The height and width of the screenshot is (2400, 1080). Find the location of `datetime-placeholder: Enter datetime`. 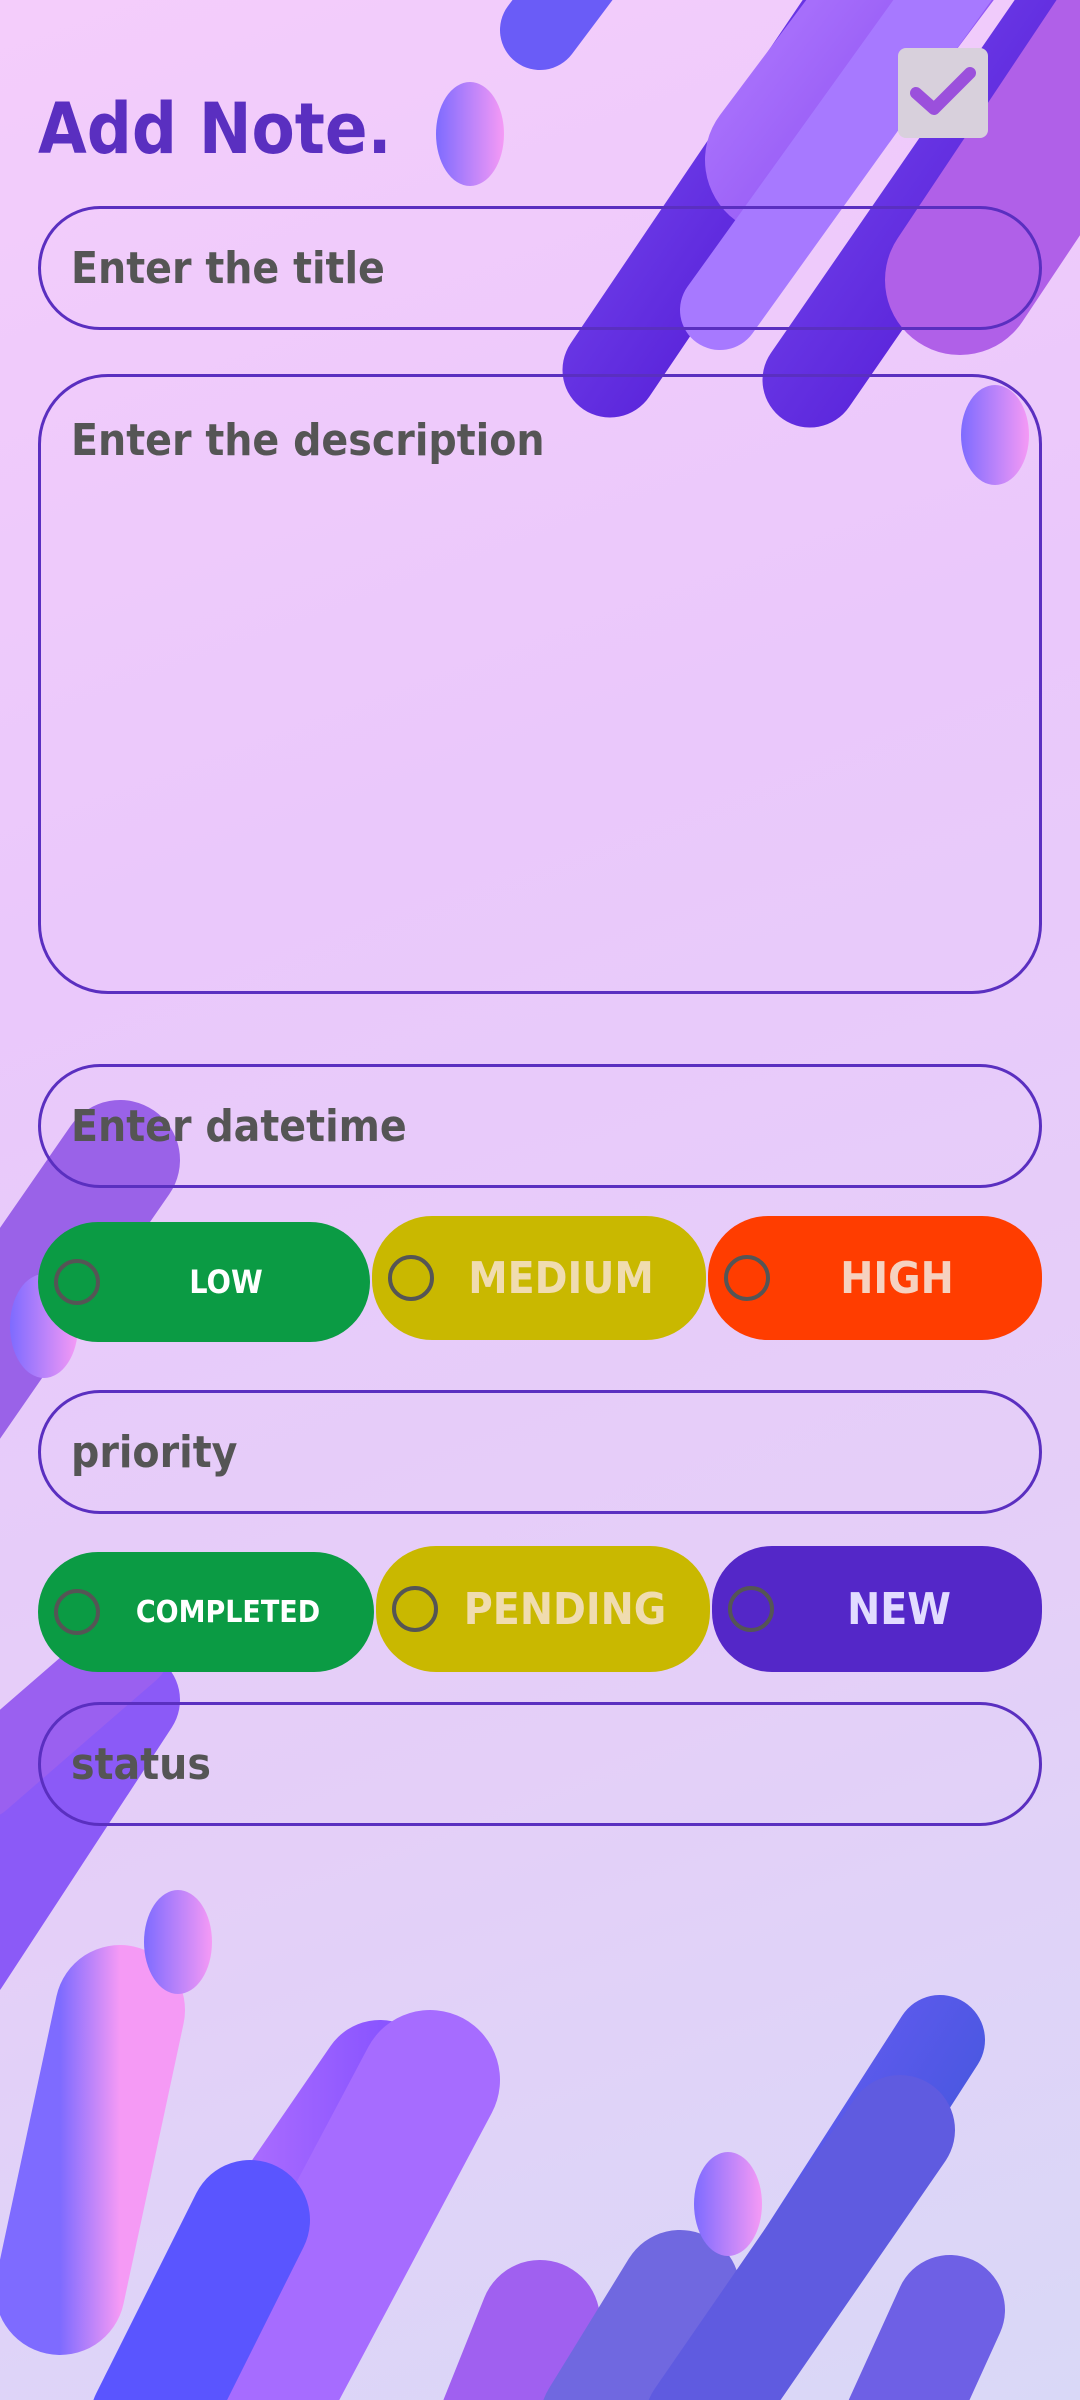

datetime-placeholder: Enter datetime is located at coordinates (239, 1126).